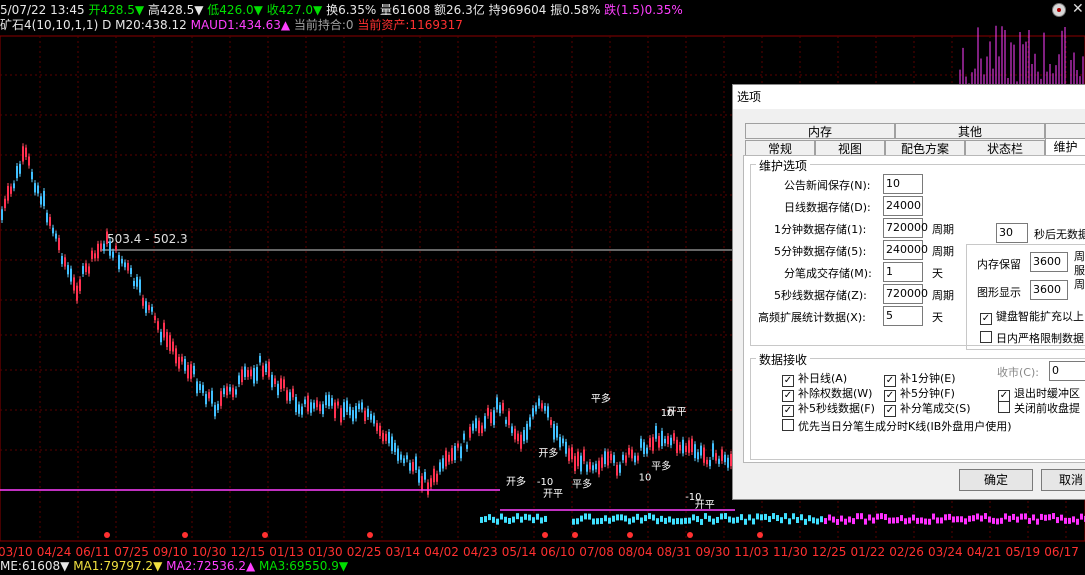 Image resolution: width=1085 pixels, height=575 pixels. What do you see at coordinates (1063, 480) in the screenshot?
I see `cancel-button: 取消` at bounding box center [1063, 480].